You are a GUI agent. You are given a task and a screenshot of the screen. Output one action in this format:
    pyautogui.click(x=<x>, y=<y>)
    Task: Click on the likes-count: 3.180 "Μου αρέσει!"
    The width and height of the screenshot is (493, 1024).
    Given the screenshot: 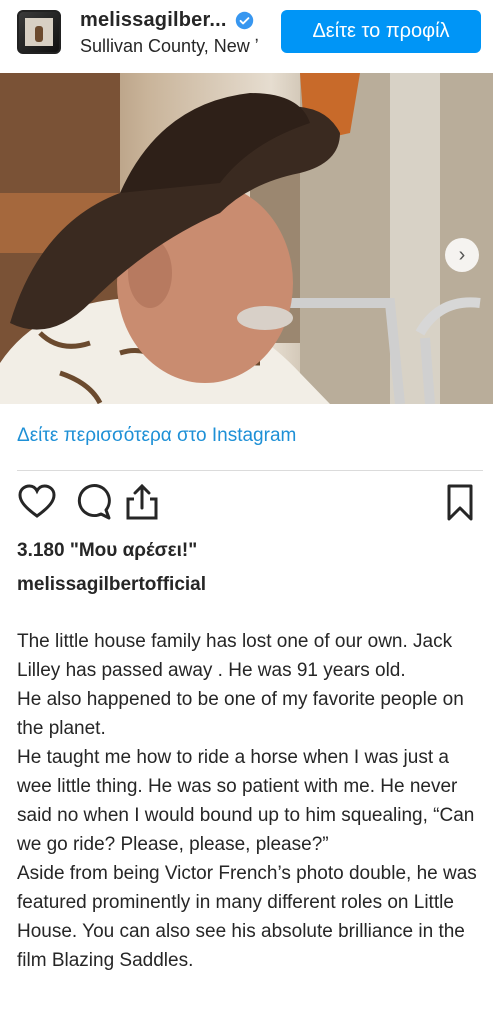 What is the action you would take?
    pyautogui.click(x=107, y=551)
    